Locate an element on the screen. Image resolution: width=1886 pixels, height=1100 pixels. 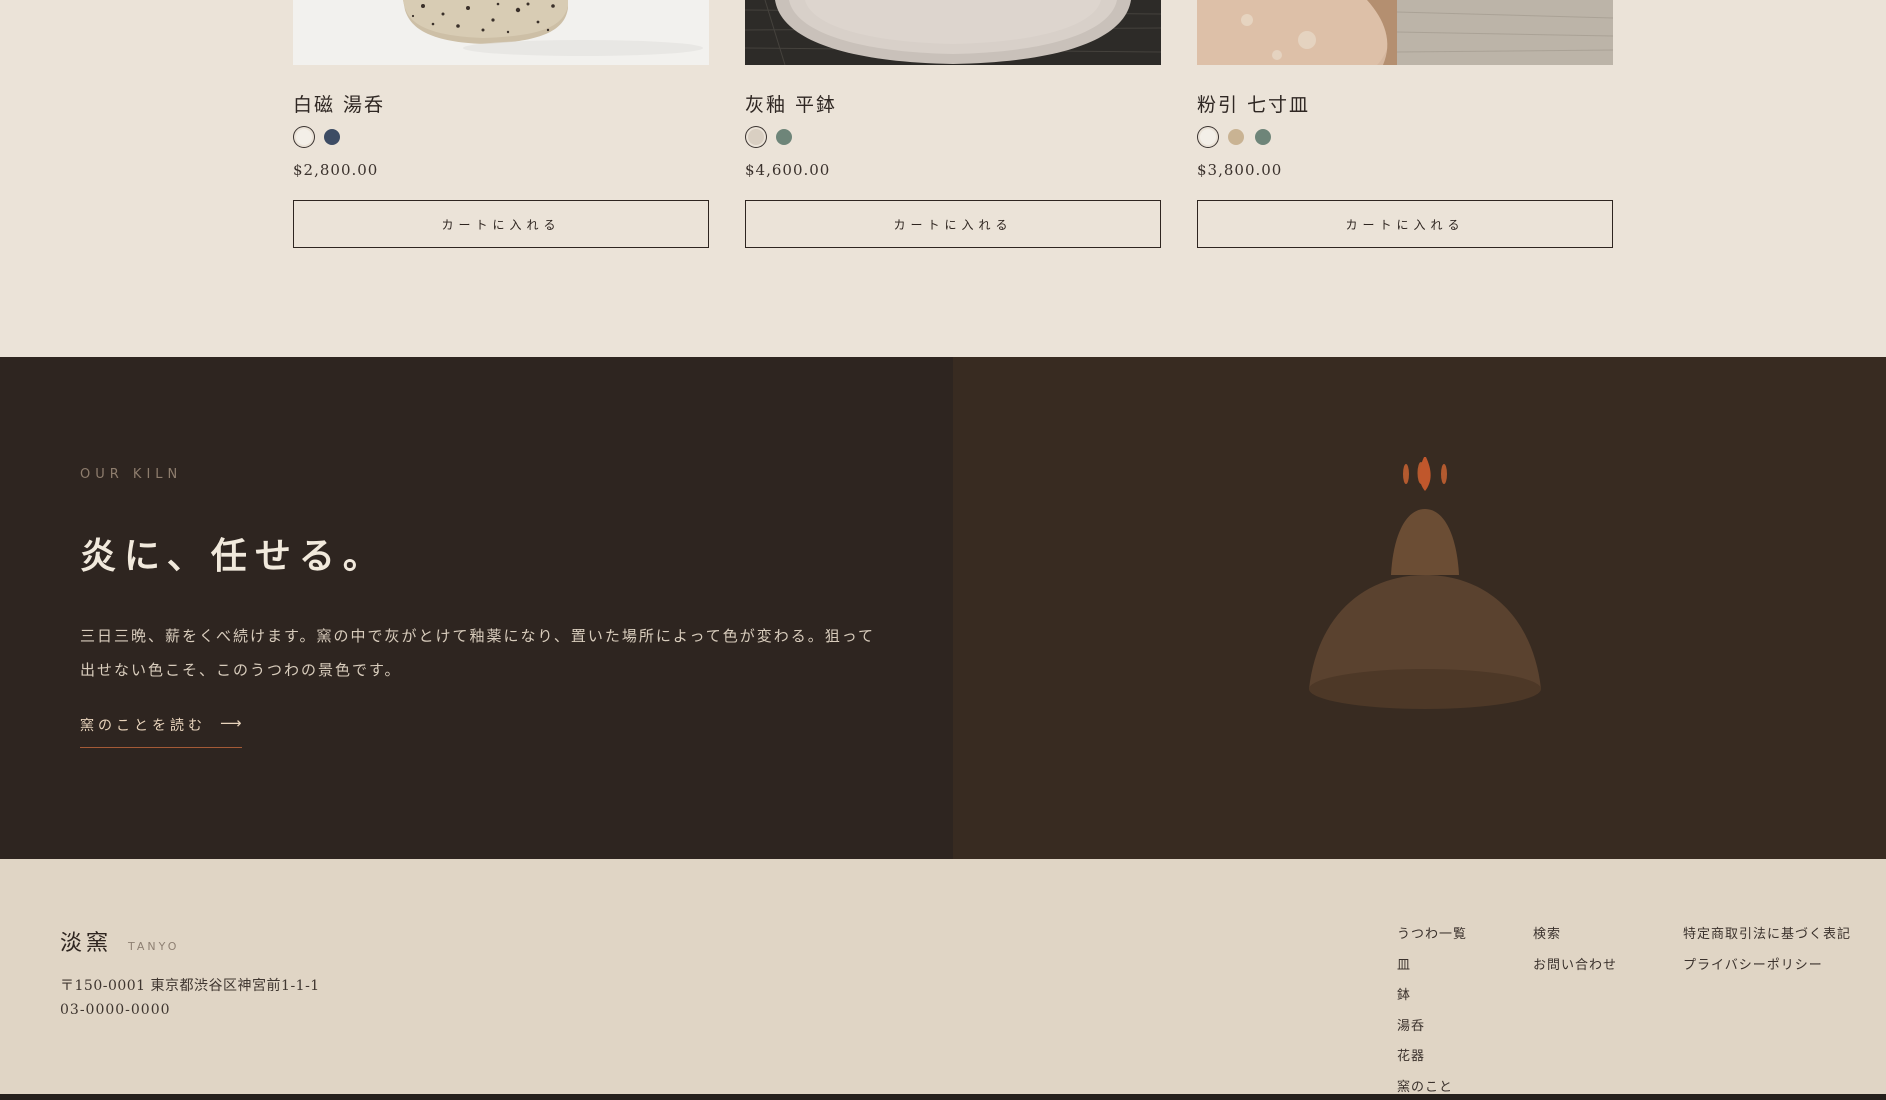
link-label: 窯のことを読む is located at coordinates (143, 726).